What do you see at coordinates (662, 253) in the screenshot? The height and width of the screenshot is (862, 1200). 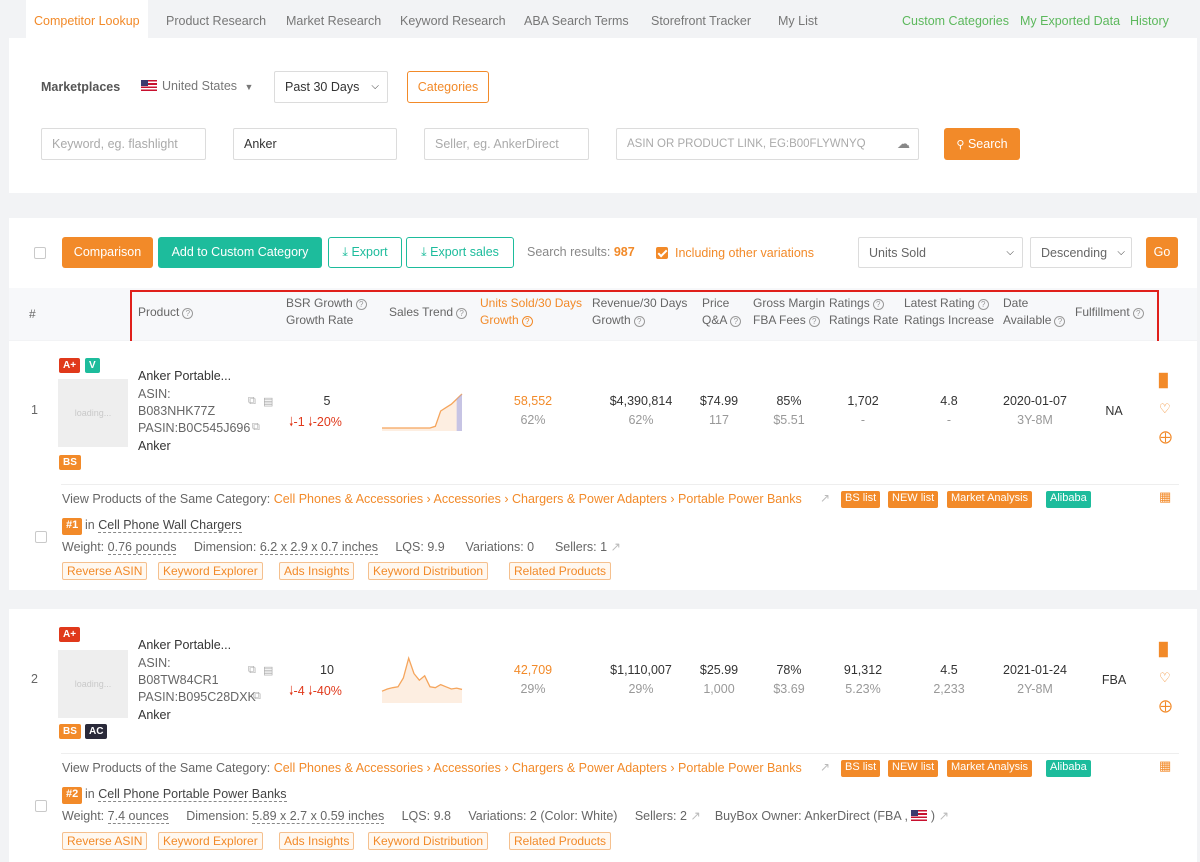 I see `include-variations-checkbox` at bounding box center [662, 253].